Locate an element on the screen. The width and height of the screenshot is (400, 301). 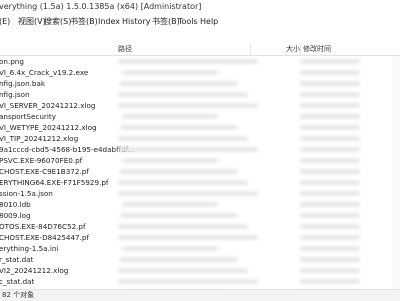
file-row: nfig.json is located at coordinates (200, 94).